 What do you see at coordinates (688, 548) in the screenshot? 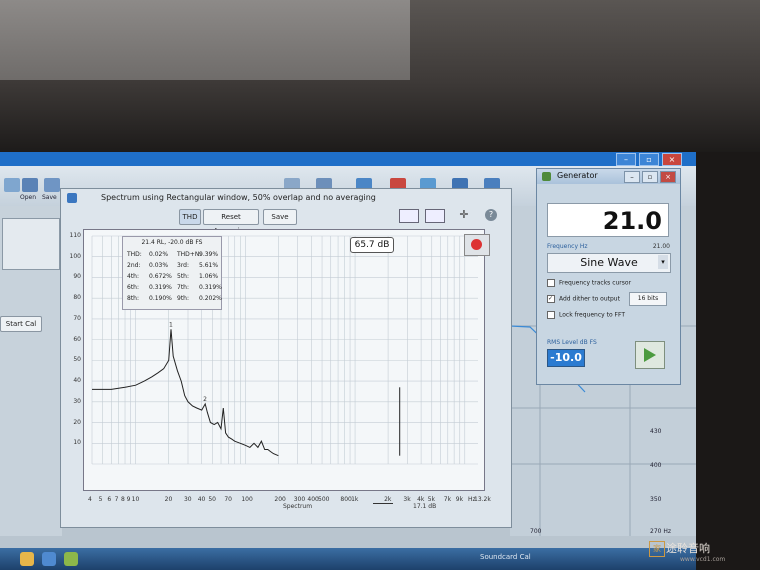
I see `watermark-text: 途聆音响` at bounding box center [688, 548].